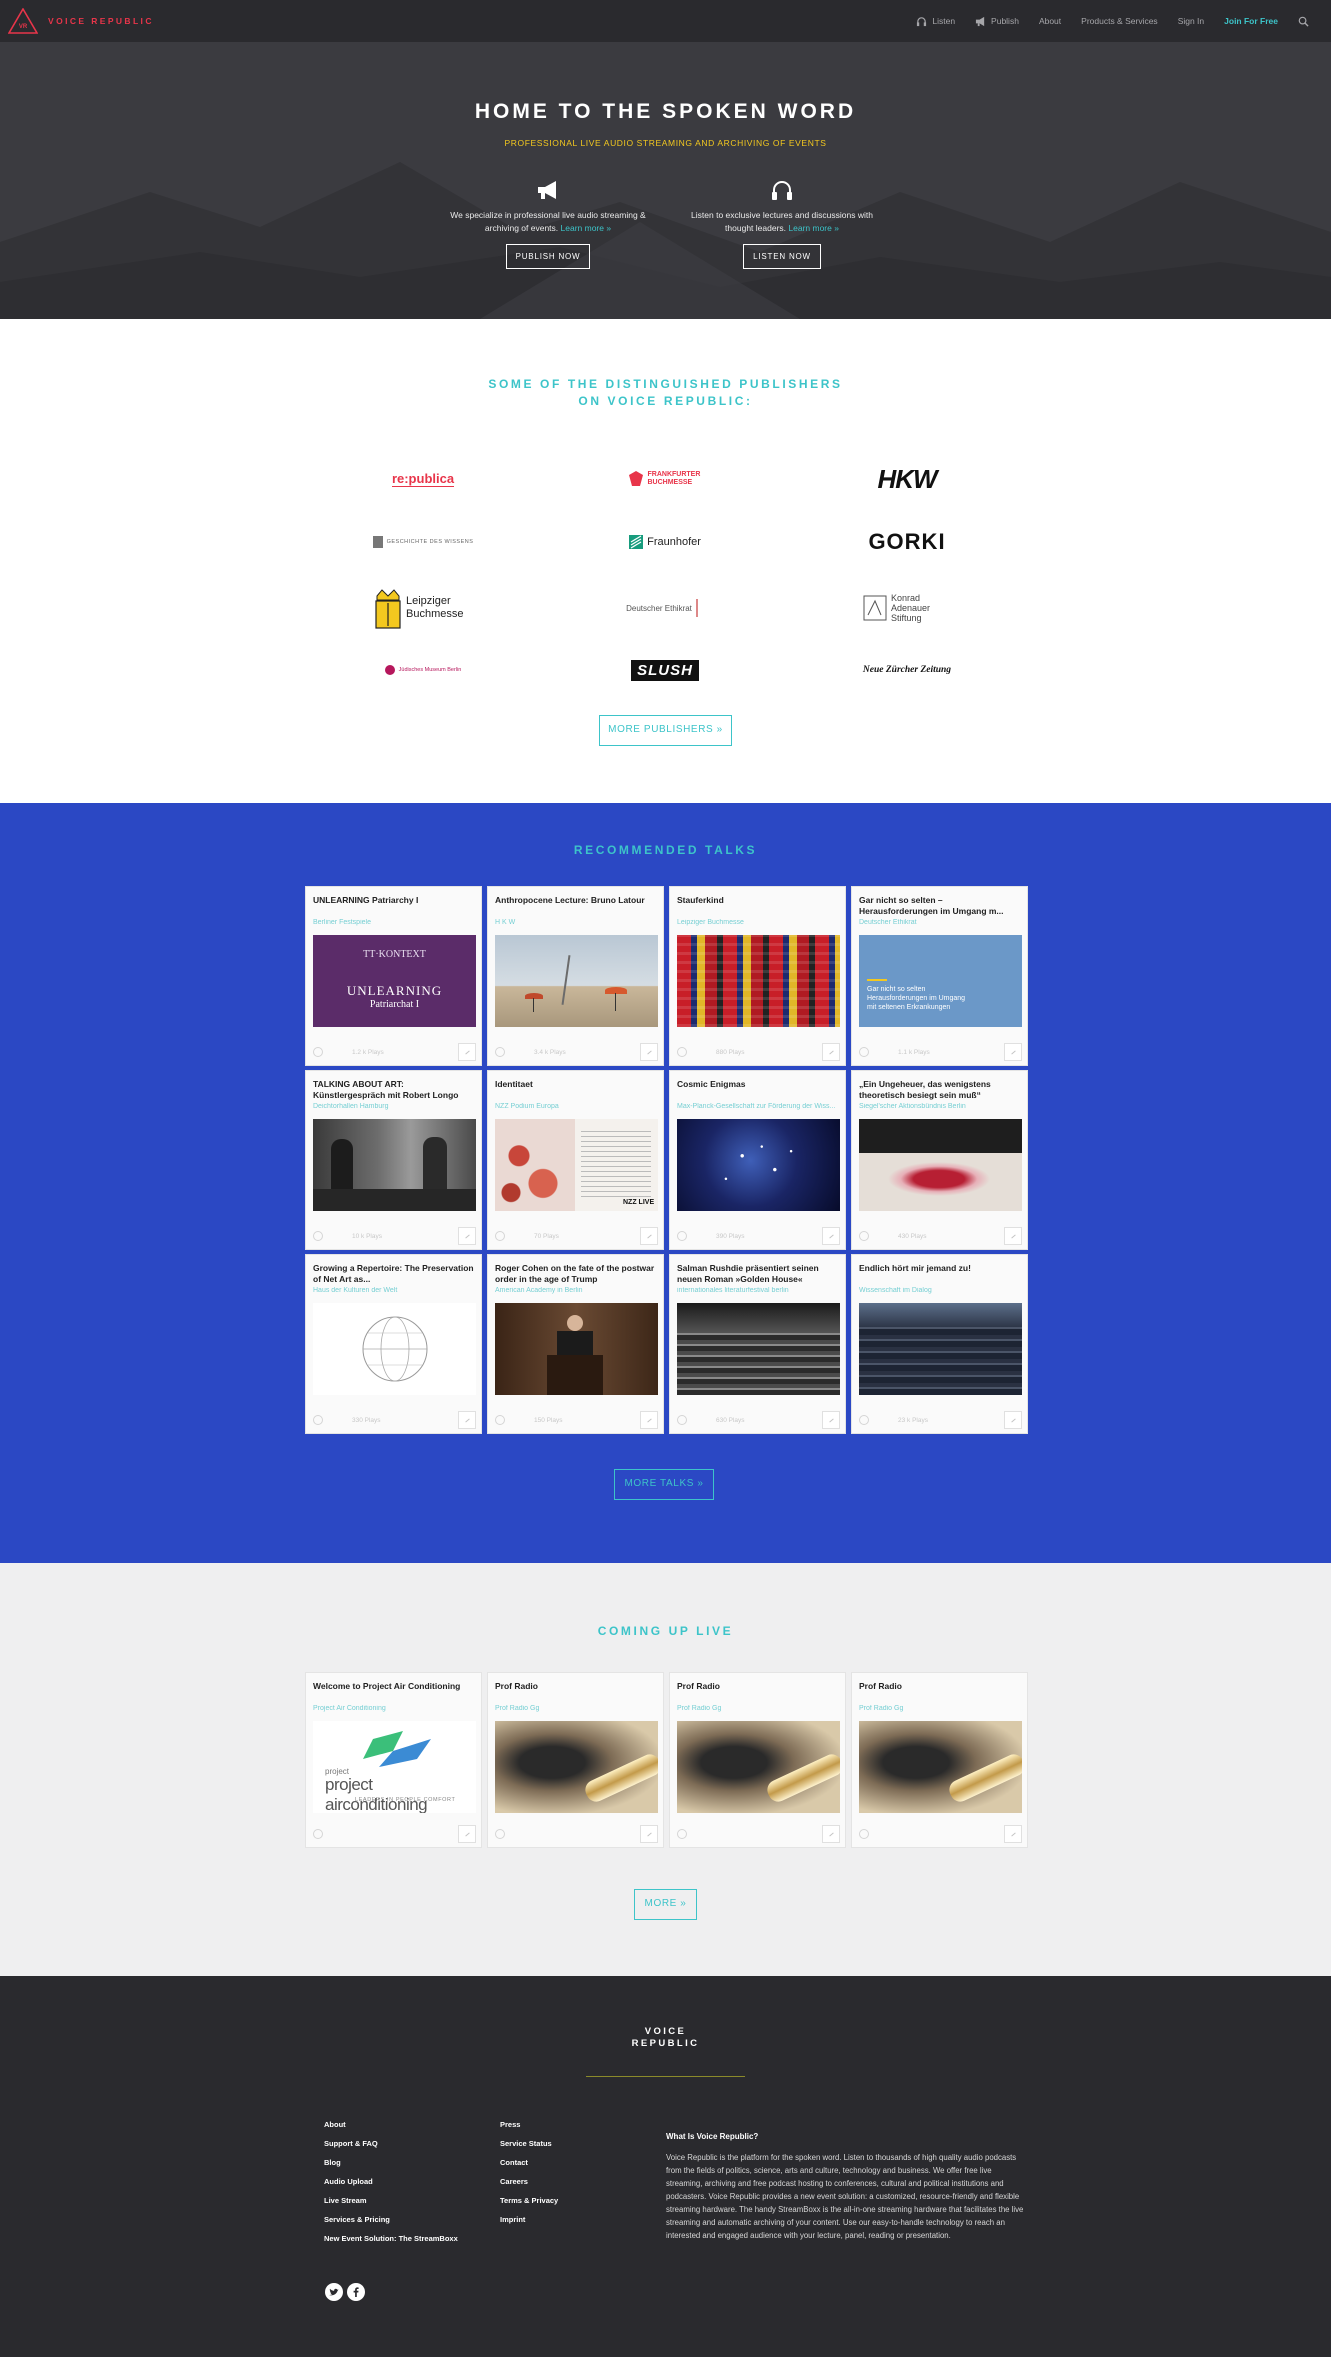 The width and height of the screenshot is (1331, 2357). Describe the element at coordinates (665, 730) in the screenshot. I see `more-publishers-button: MORE PUBLISHERS »` at that location.